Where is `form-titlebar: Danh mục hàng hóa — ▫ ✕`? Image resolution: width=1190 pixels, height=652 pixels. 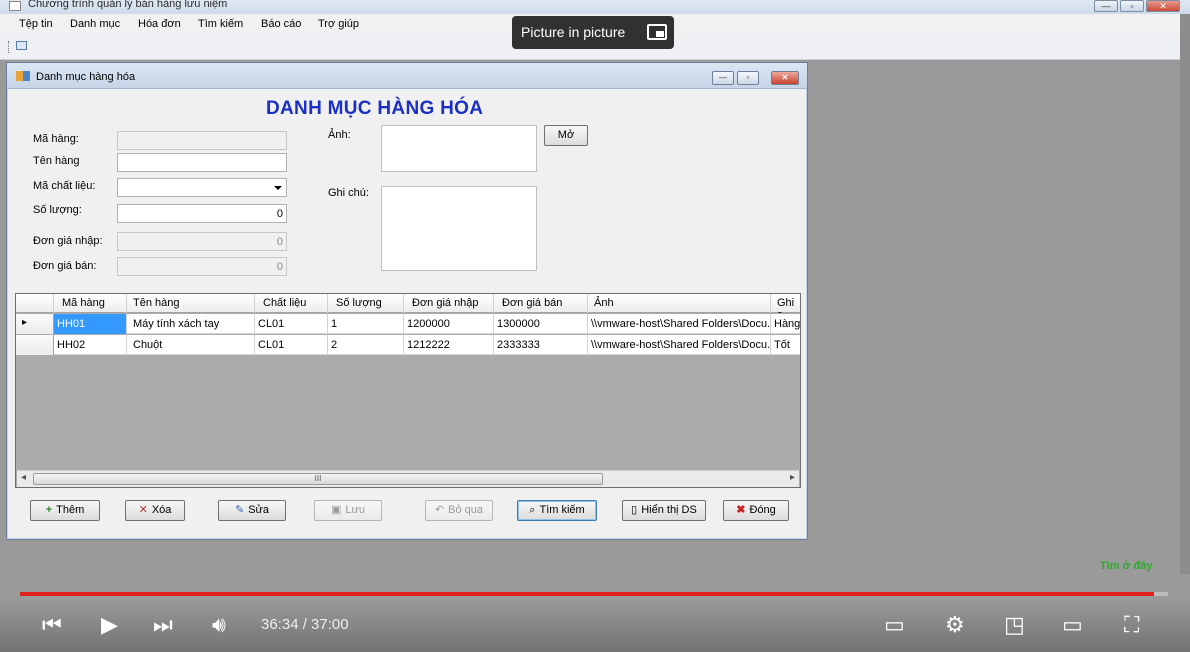 form-titlebar: Danh mục hàng hóa — ▫ ✕ is located at coordinates (407, 76).